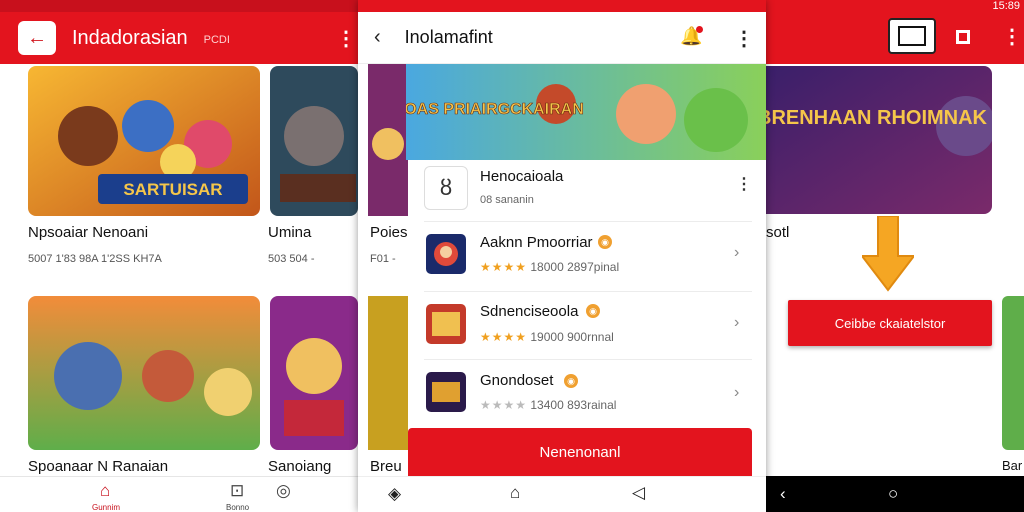  Describe the element at coordinates (88, 232) in the screenshot. I see `card-title: Npsoaiar Nenoani` at that location.